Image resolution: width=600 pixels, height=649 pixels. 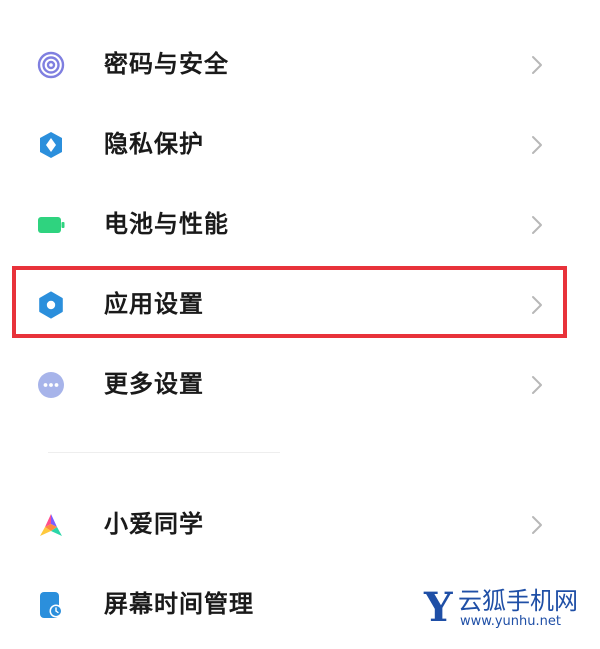 I want to click on settings-item-more-settings: 更多设置, so click(x=300, y=384).